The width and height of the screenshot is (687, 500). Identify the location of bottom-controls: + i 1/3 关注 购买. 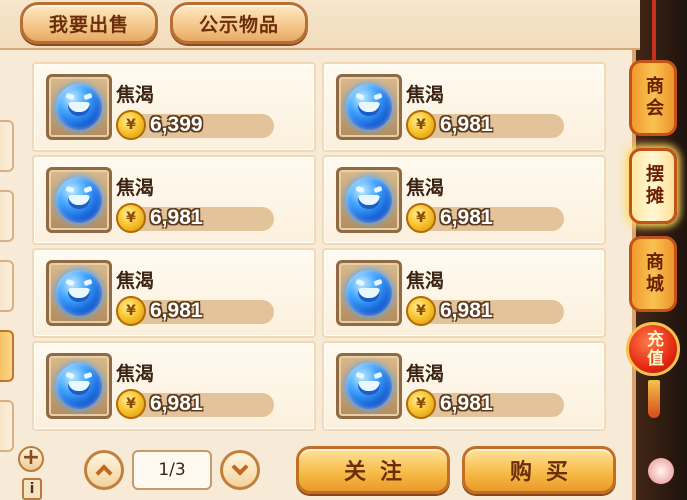
(318, 470).